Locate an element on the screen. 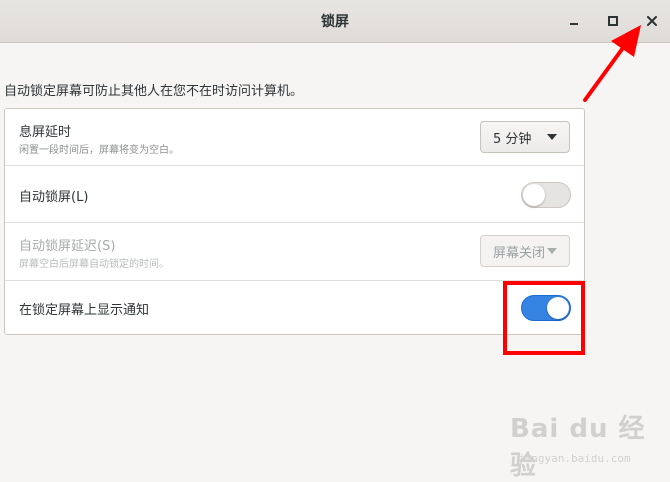 The height and width of the screenshot is (482, 670). blank-screen-delay-dropdown: 5 分钟 is located at coordinates (525, 137).